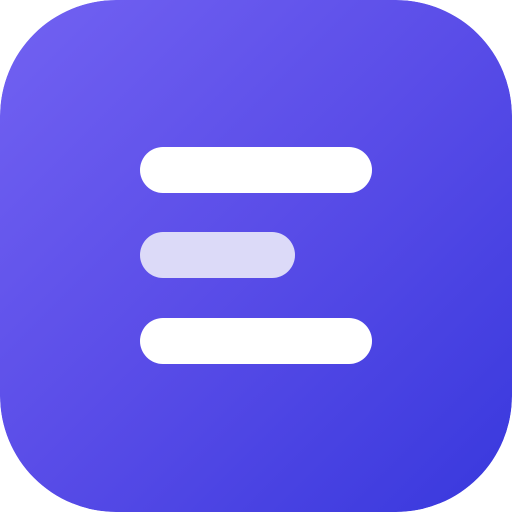  Describe the element at coordinates (217, 255) in the screenshot. I see `middle-line` at that location.